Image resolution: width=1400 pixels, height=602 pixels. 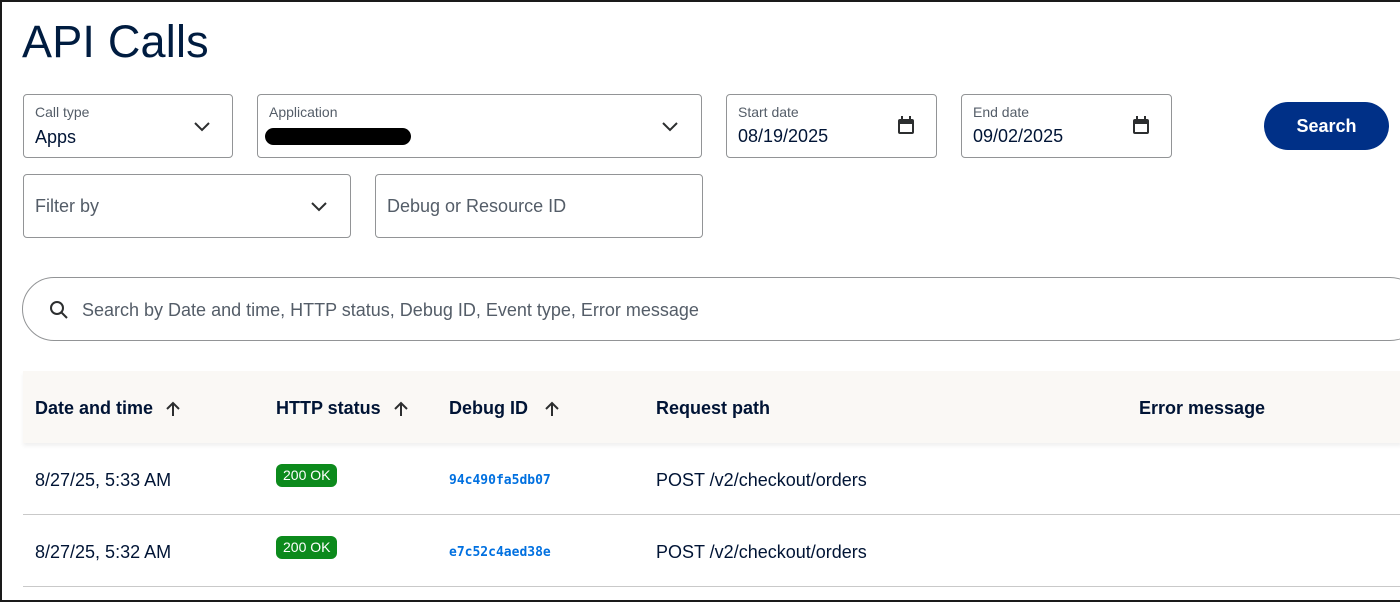 What do you see at coordinates (1066, 126) in the screenshot?
I see `end-date-field: End date 09/02/2025` at bounding box center [1066, 126].